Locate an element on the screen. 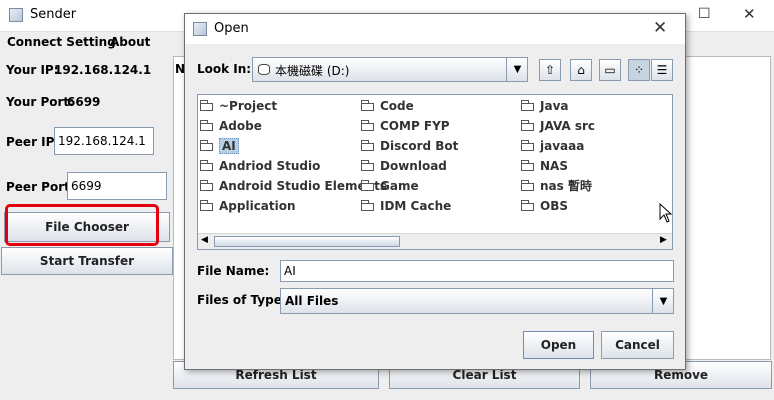 The height and width of the screenshot is (400, 774). file-list-item: Download is located at coordinates (404, 166).